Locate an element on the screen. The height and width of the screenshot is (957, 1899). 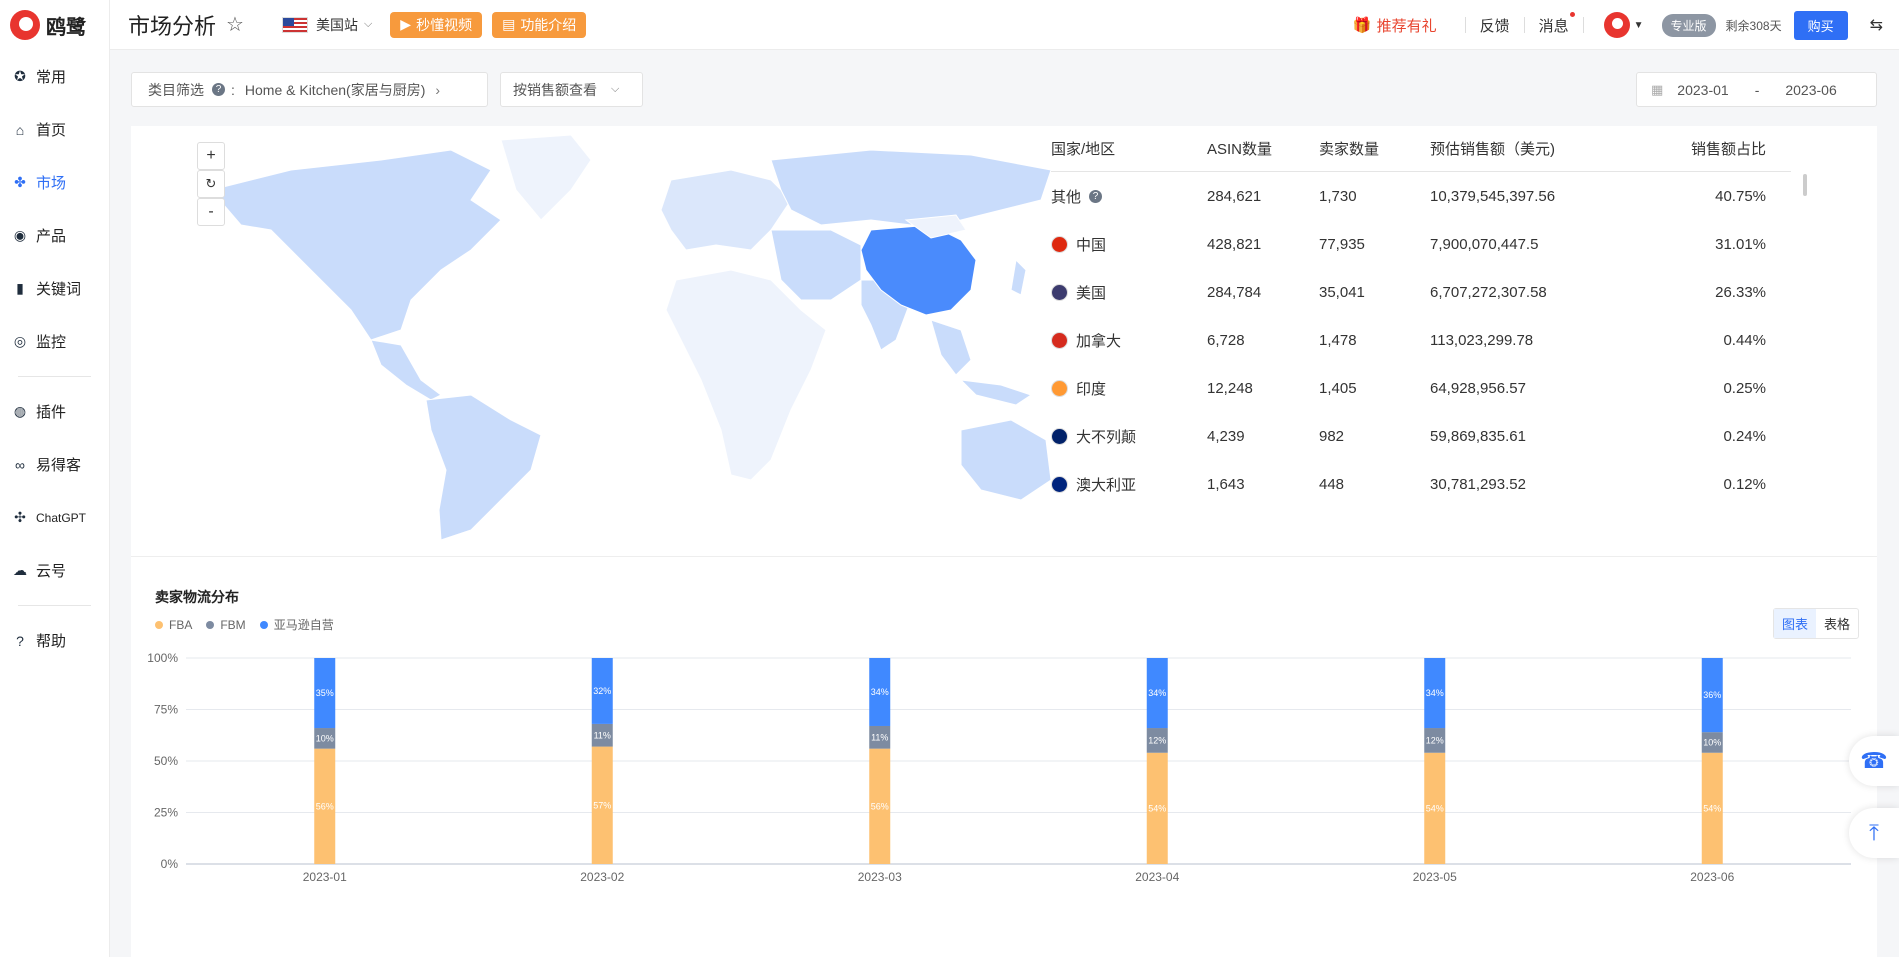
sidebar-item-3: ✤ 市场 is located at coordinates (54, 182).